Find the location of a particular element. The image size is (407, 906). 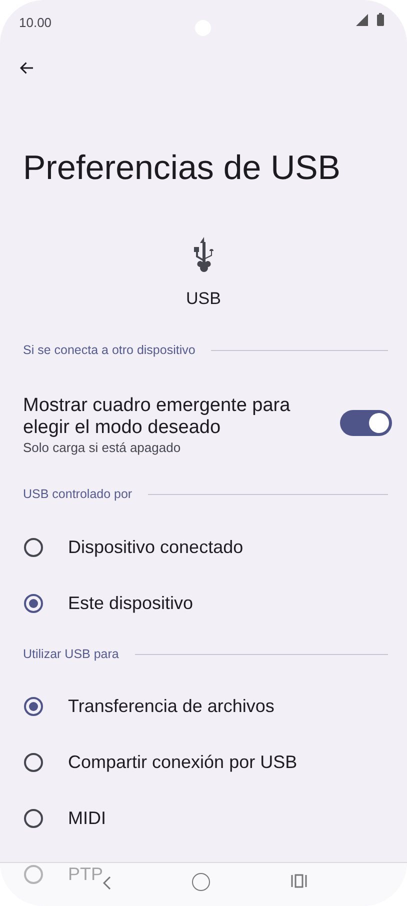

usb-label: USB is located at coordinates (203, 299).